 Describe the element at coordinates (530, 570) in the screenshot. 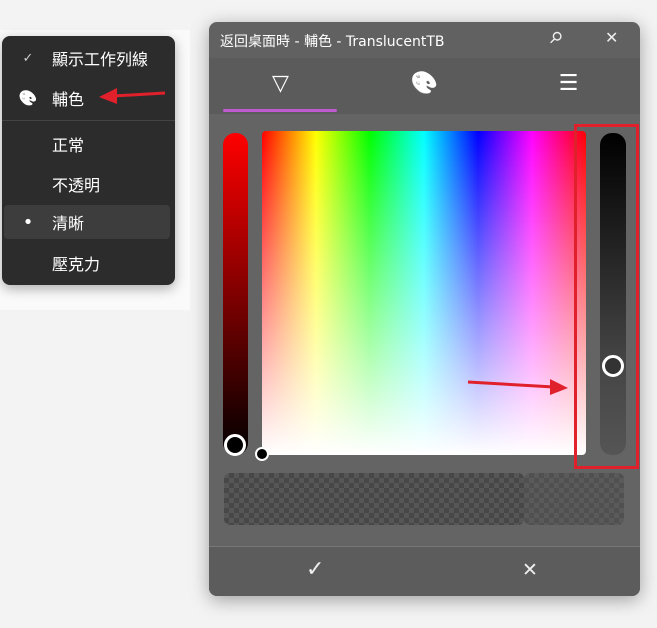

I see `cancel-button: ✕` at that location.